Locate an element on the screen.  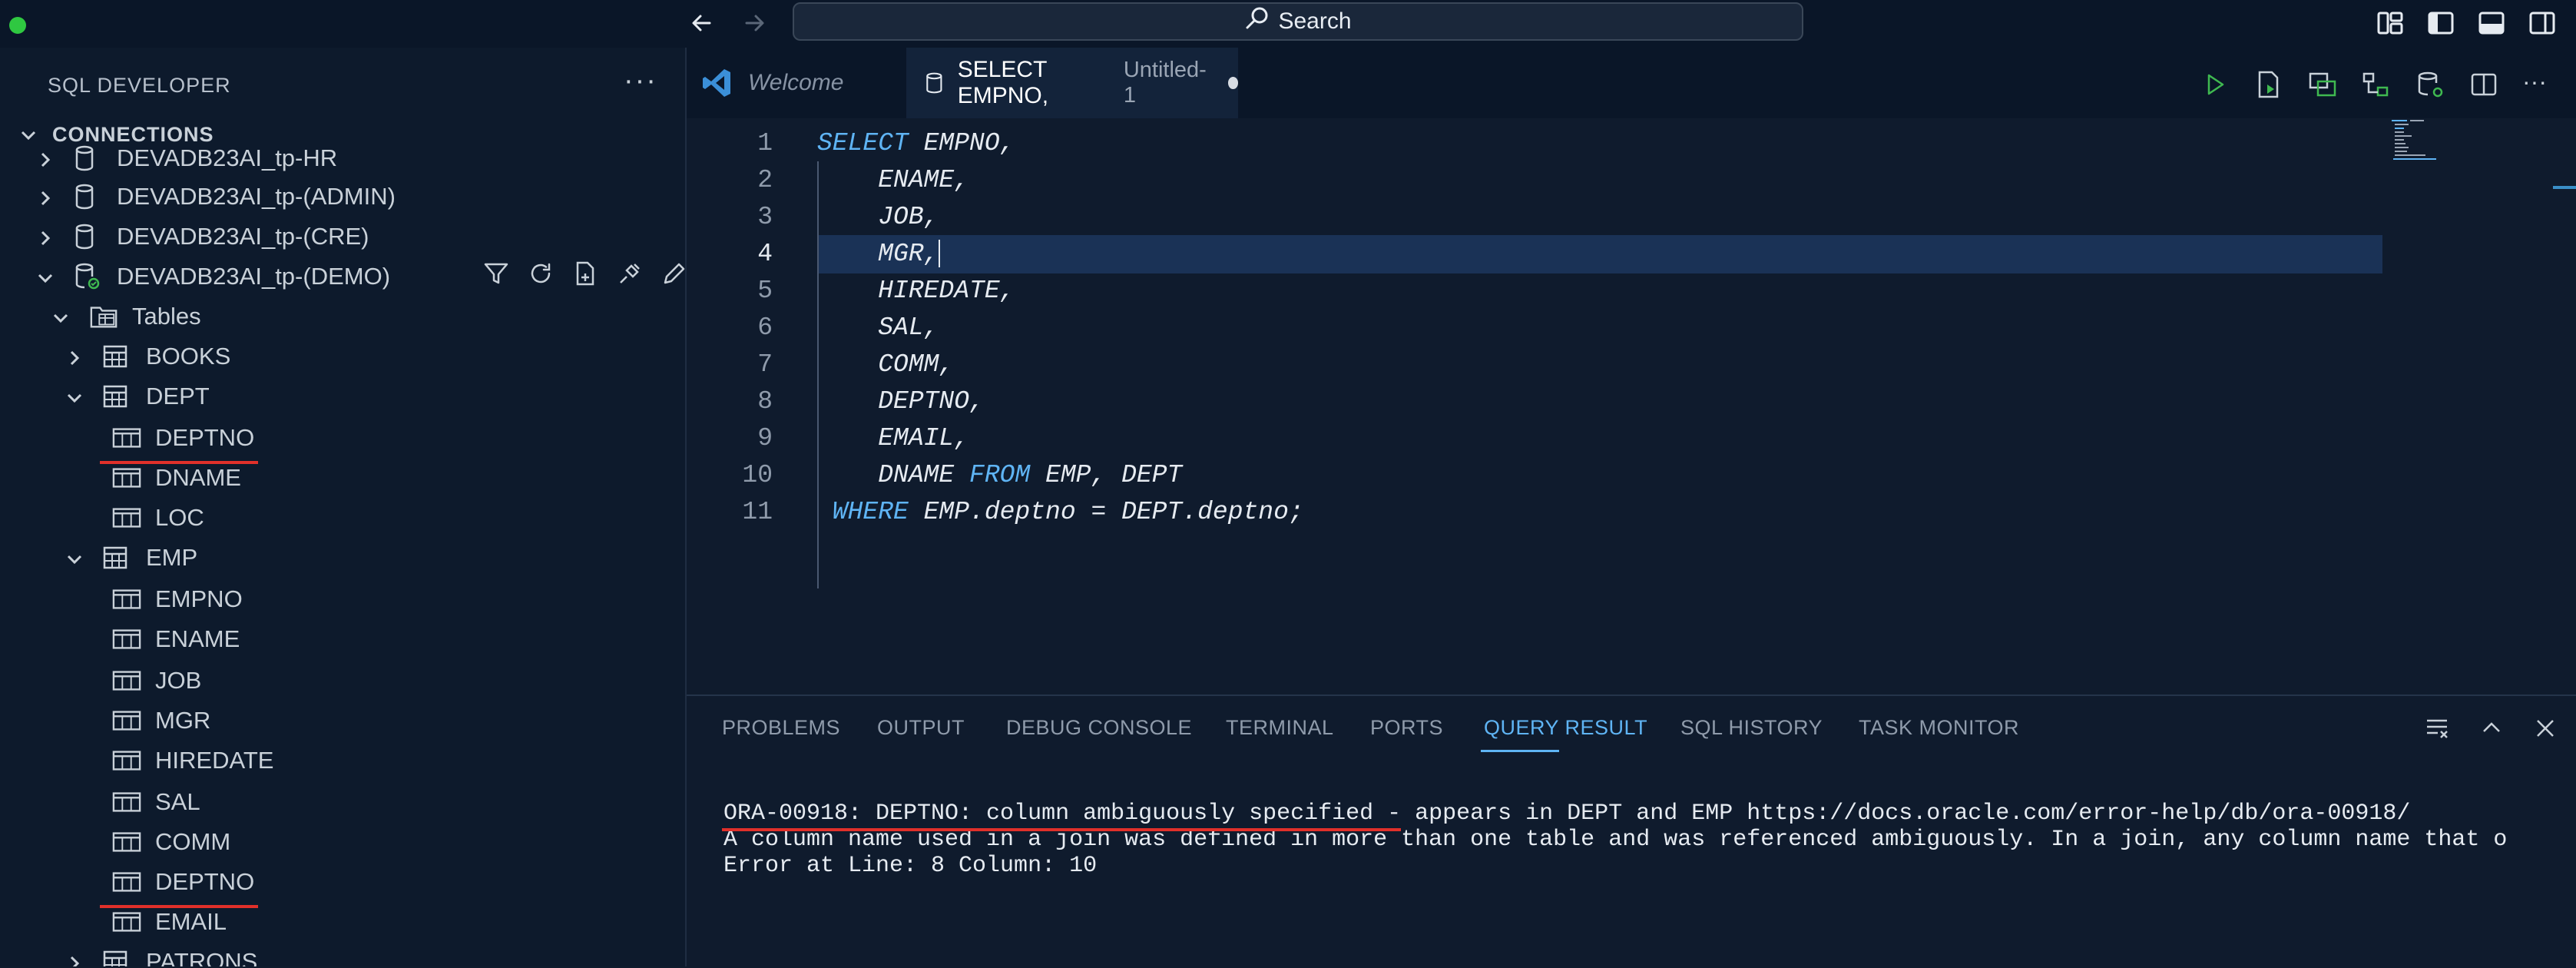
tab-sql-history: SQL HISTORY is located at coordinates (1752, 728).